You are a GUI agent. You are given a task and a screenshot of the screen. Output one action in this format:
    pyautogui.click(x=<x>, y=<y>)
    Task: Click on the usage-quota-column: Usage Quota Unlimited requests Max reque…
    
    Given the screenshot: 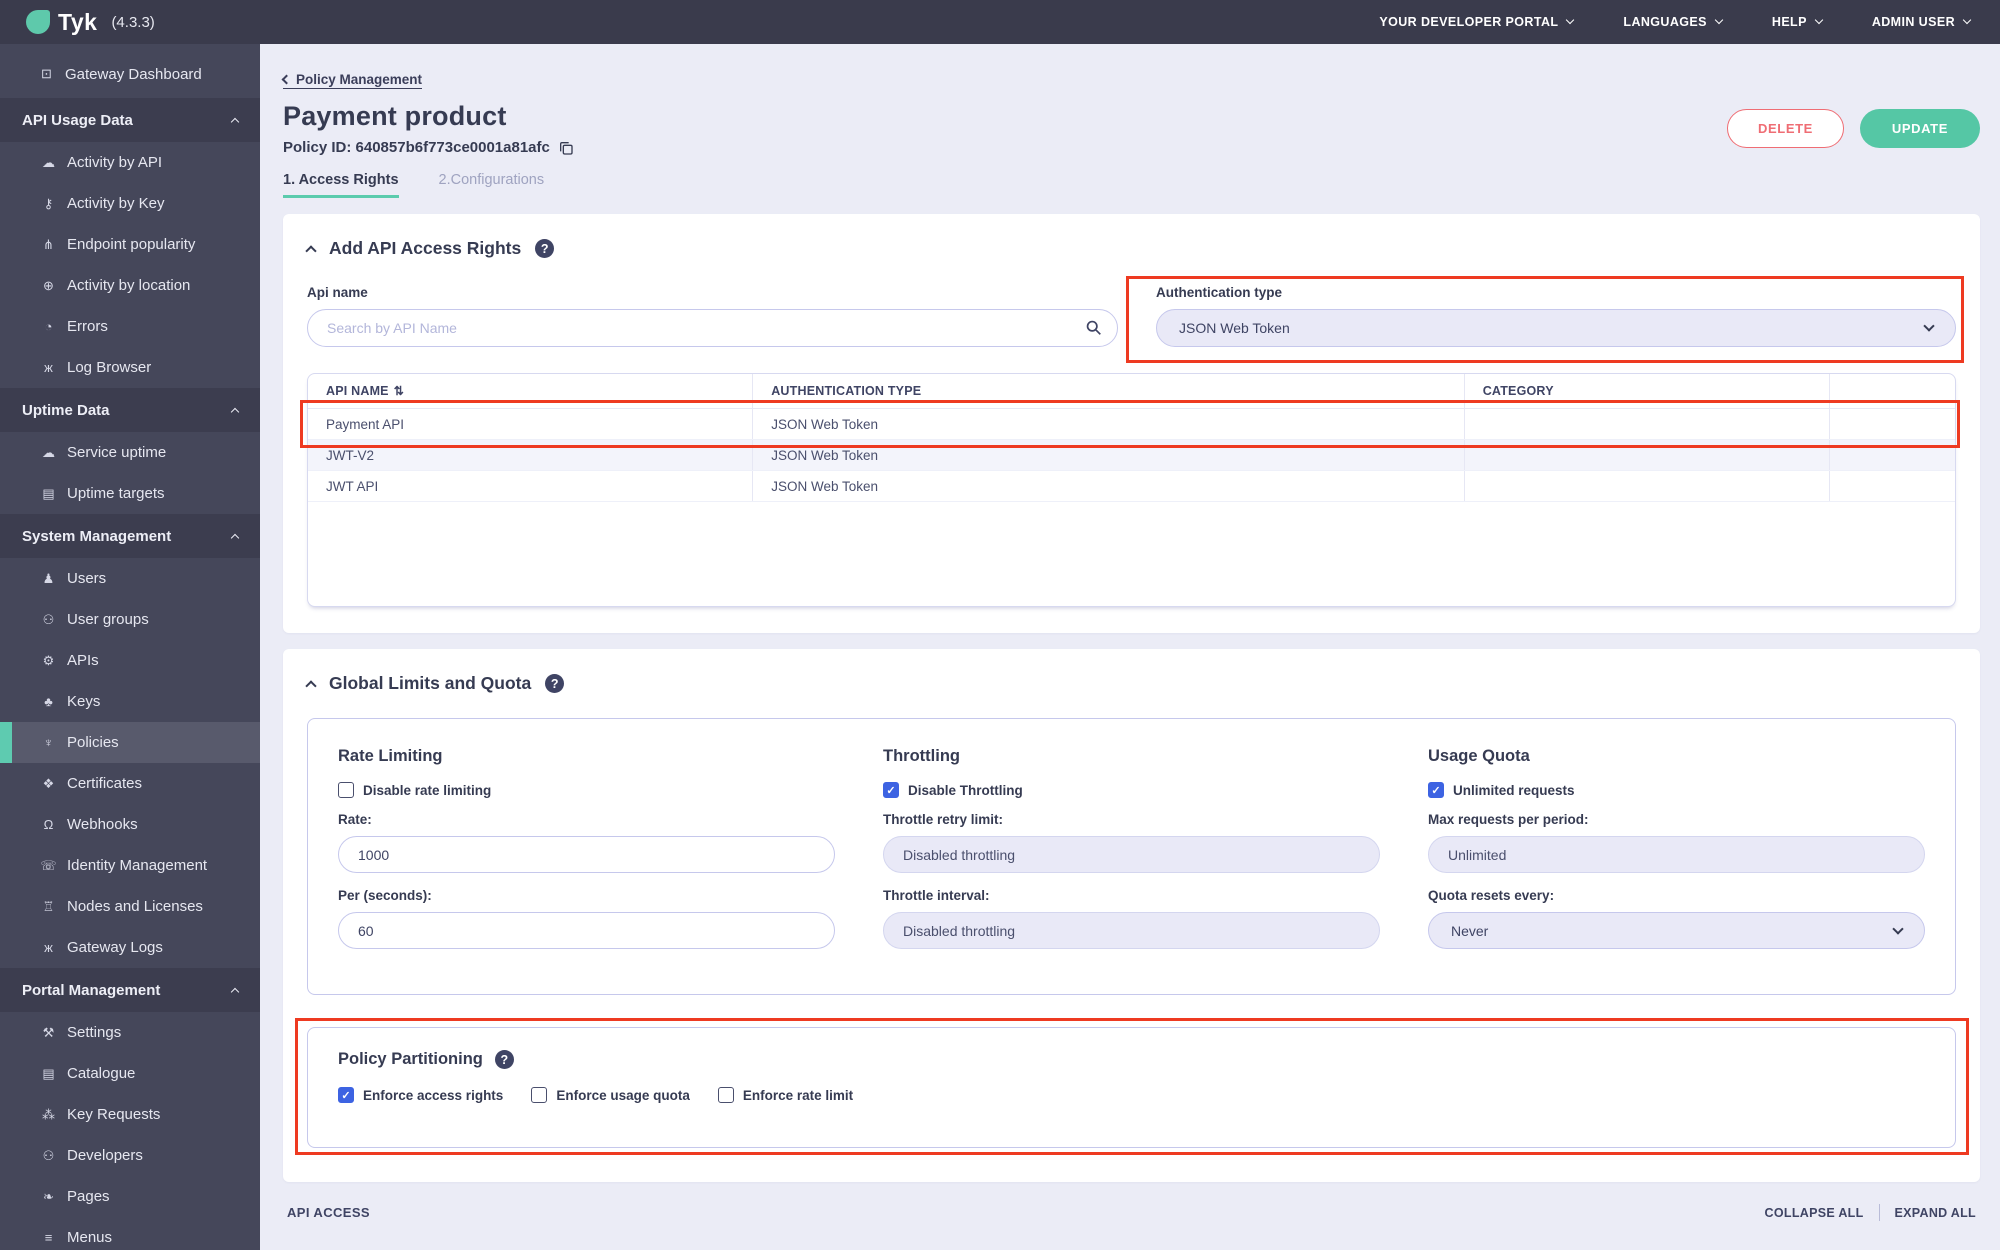 What is the action you would take?
    pyautogui.click(x=1676, y=855)
    